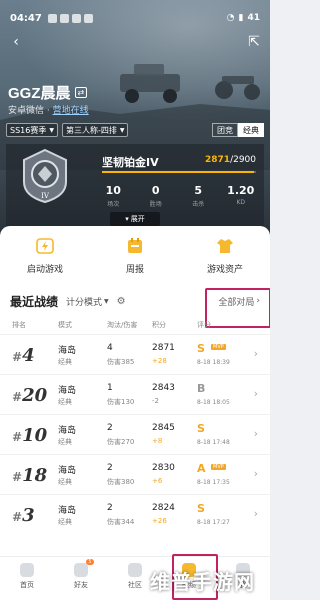 The height and width of the screenshot is (600, 320). I want to click on rank-name: 坚韧铂金IV, so click(130, 162).